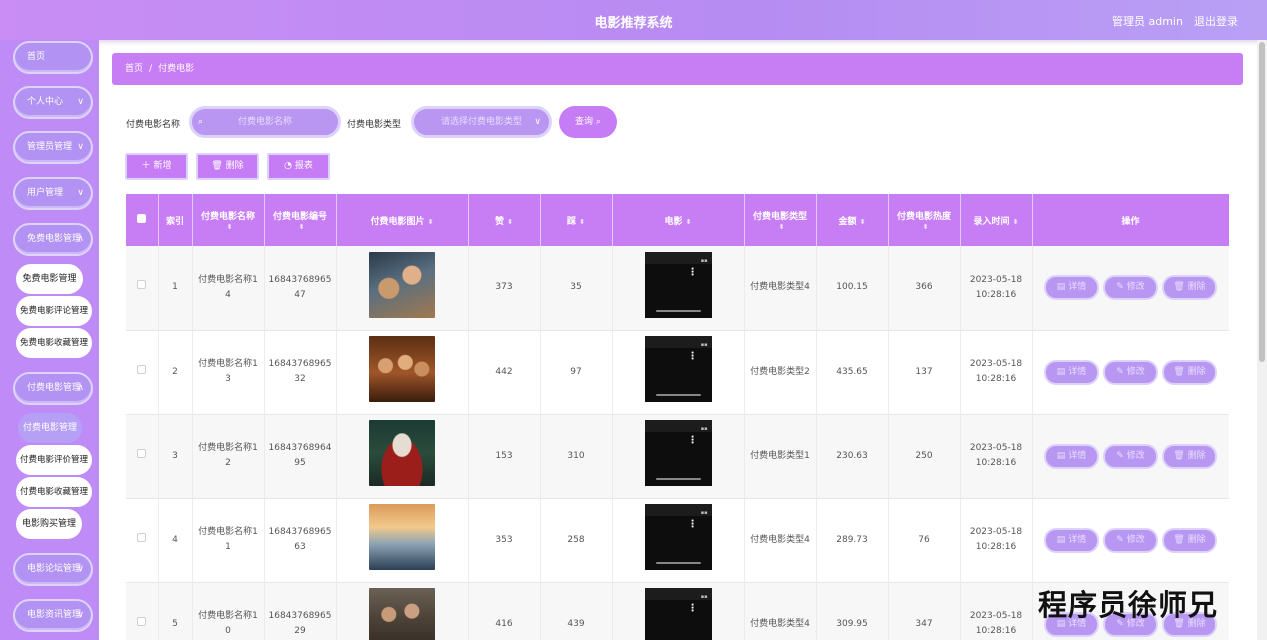 The image size is (1267, 640). I want to click on col-video: 电影 ⬍, so click(678, 220).